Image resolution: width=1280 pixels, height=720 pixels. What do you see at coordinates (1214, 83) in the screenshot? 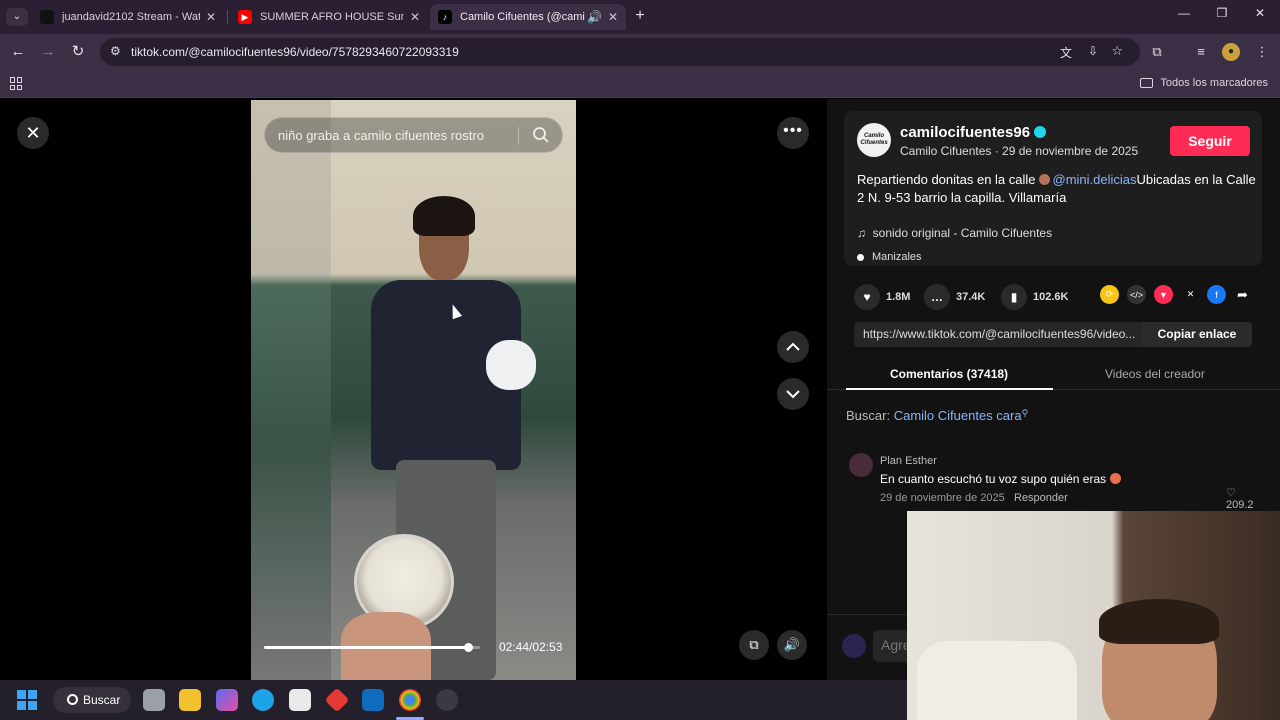
I see `all-bookmarks-label: Todos los marcadores` at bounding box center [1214, 83].